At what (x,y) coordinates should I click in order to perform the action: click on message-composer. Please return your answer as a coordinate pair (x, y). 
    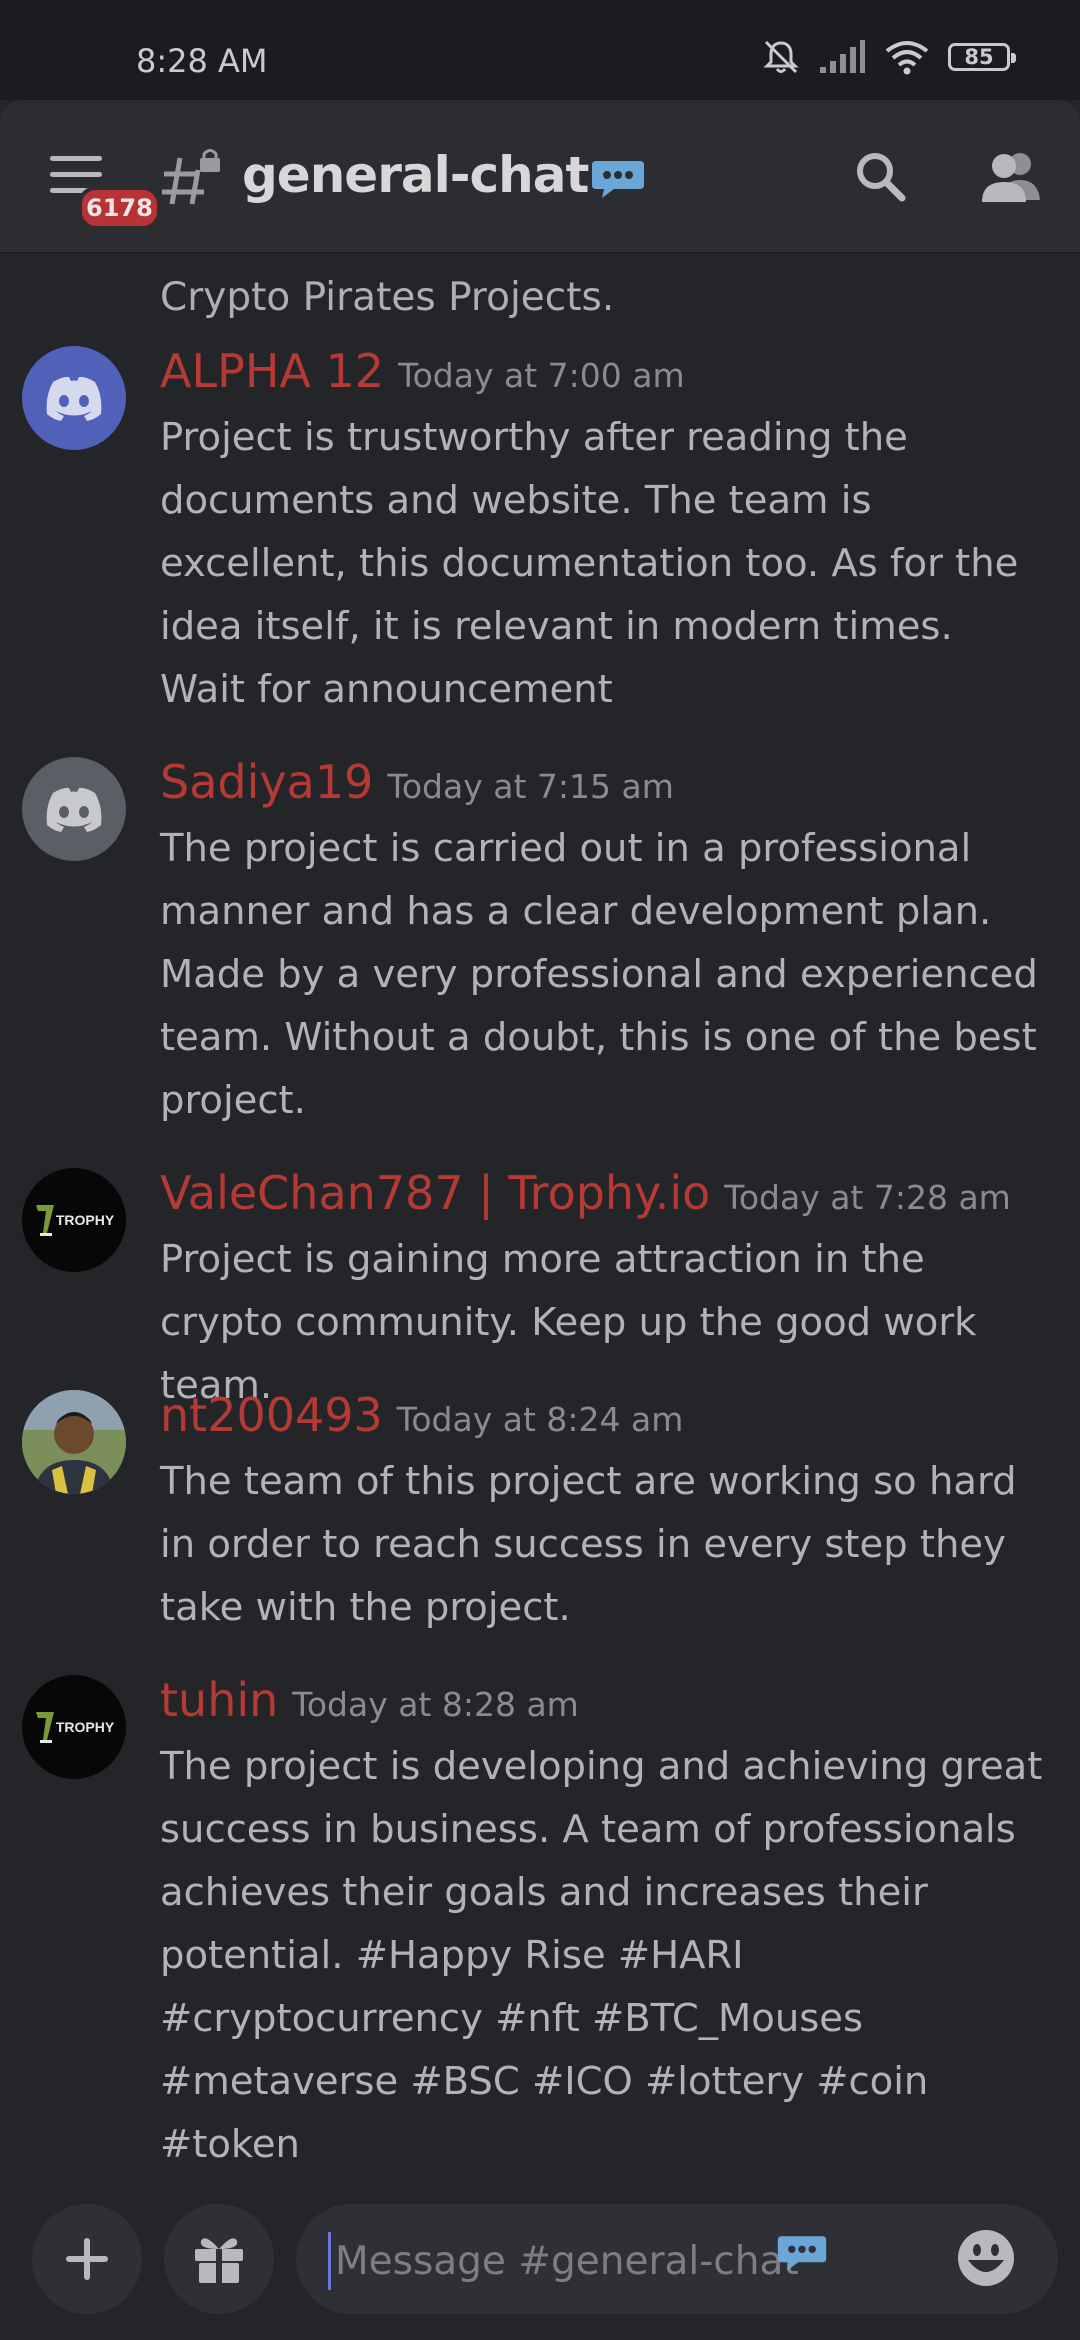
    Looking at the image, I should click on (677, 2259).